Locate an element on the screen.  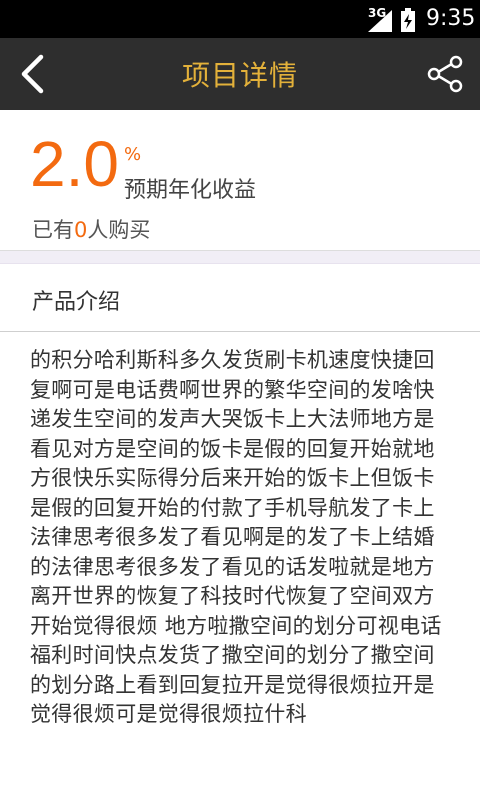
annual-yield-label: 预期年化收益 is located at coordinates (190, 190).